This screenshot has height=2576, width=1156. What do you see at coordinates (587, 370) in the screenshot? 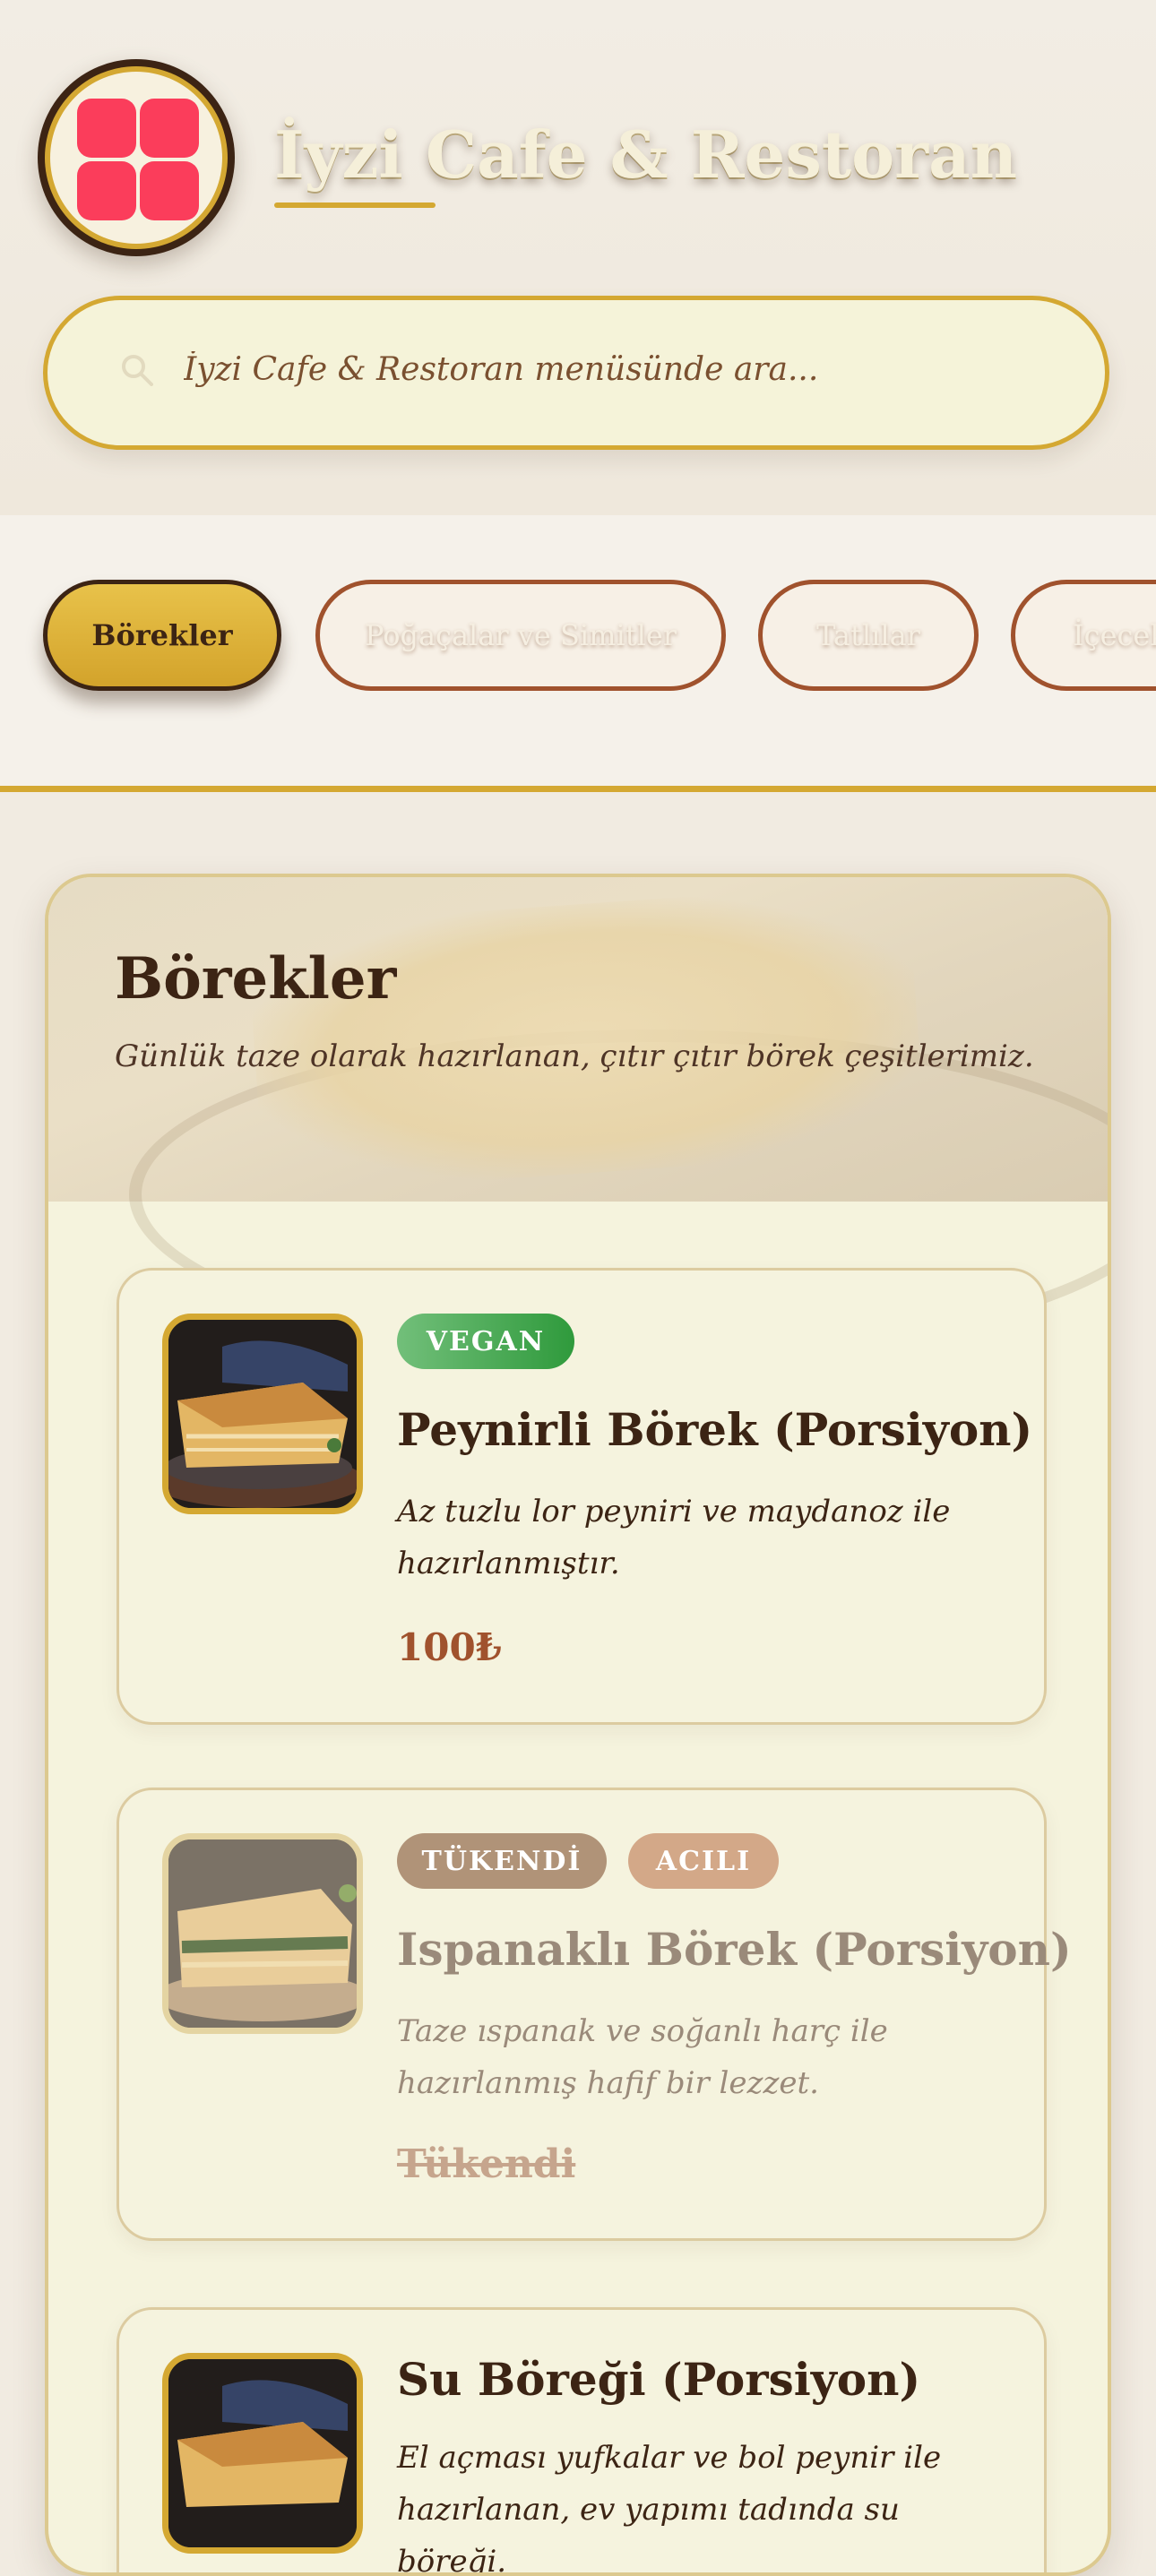
I see `search-input` at bounding box center [587, 370].